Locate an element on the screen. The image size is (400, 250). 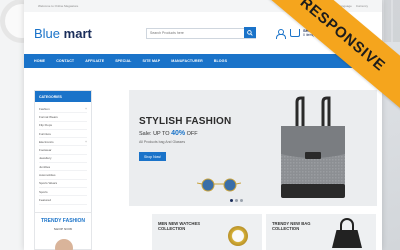
nav-item-manufacturer: MANUFACTURER is located at coordinates (187, 61).